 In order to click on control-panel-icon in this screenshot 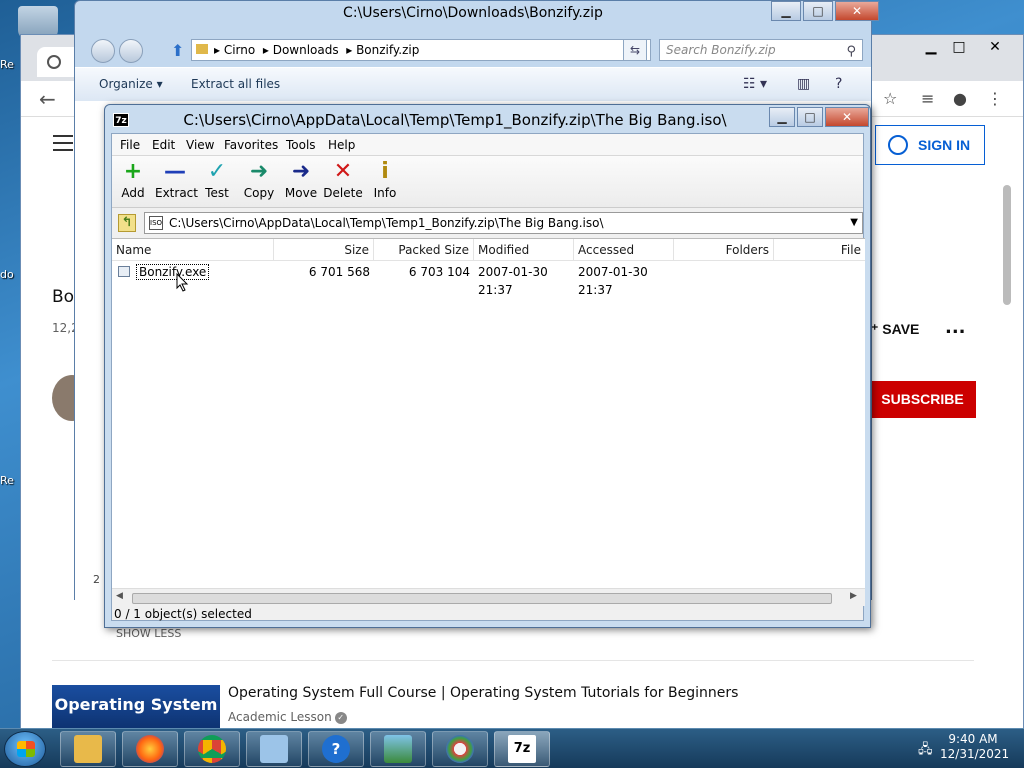, I will do `click(274, 749)`.